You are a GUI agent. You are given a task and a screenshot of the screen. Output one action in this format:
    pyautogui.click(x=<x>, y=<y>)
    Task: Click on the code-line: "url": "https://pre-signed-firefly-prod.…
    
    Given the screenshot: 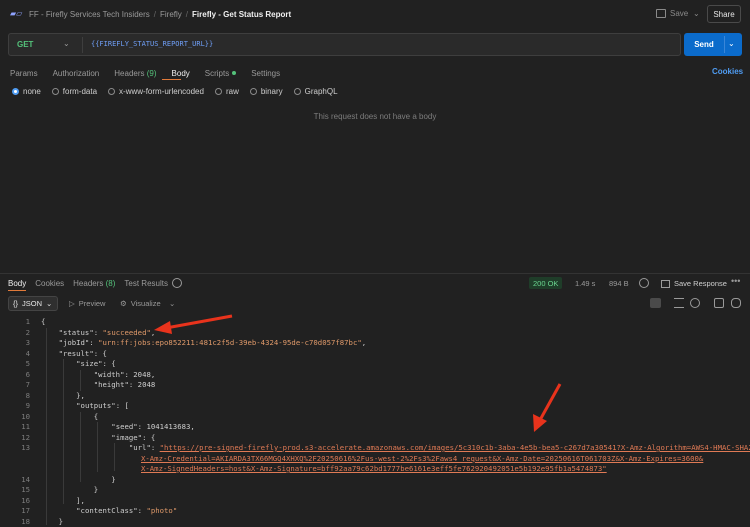 What is the action you would take?
    pyautogui.click(x=395, y=447)
    